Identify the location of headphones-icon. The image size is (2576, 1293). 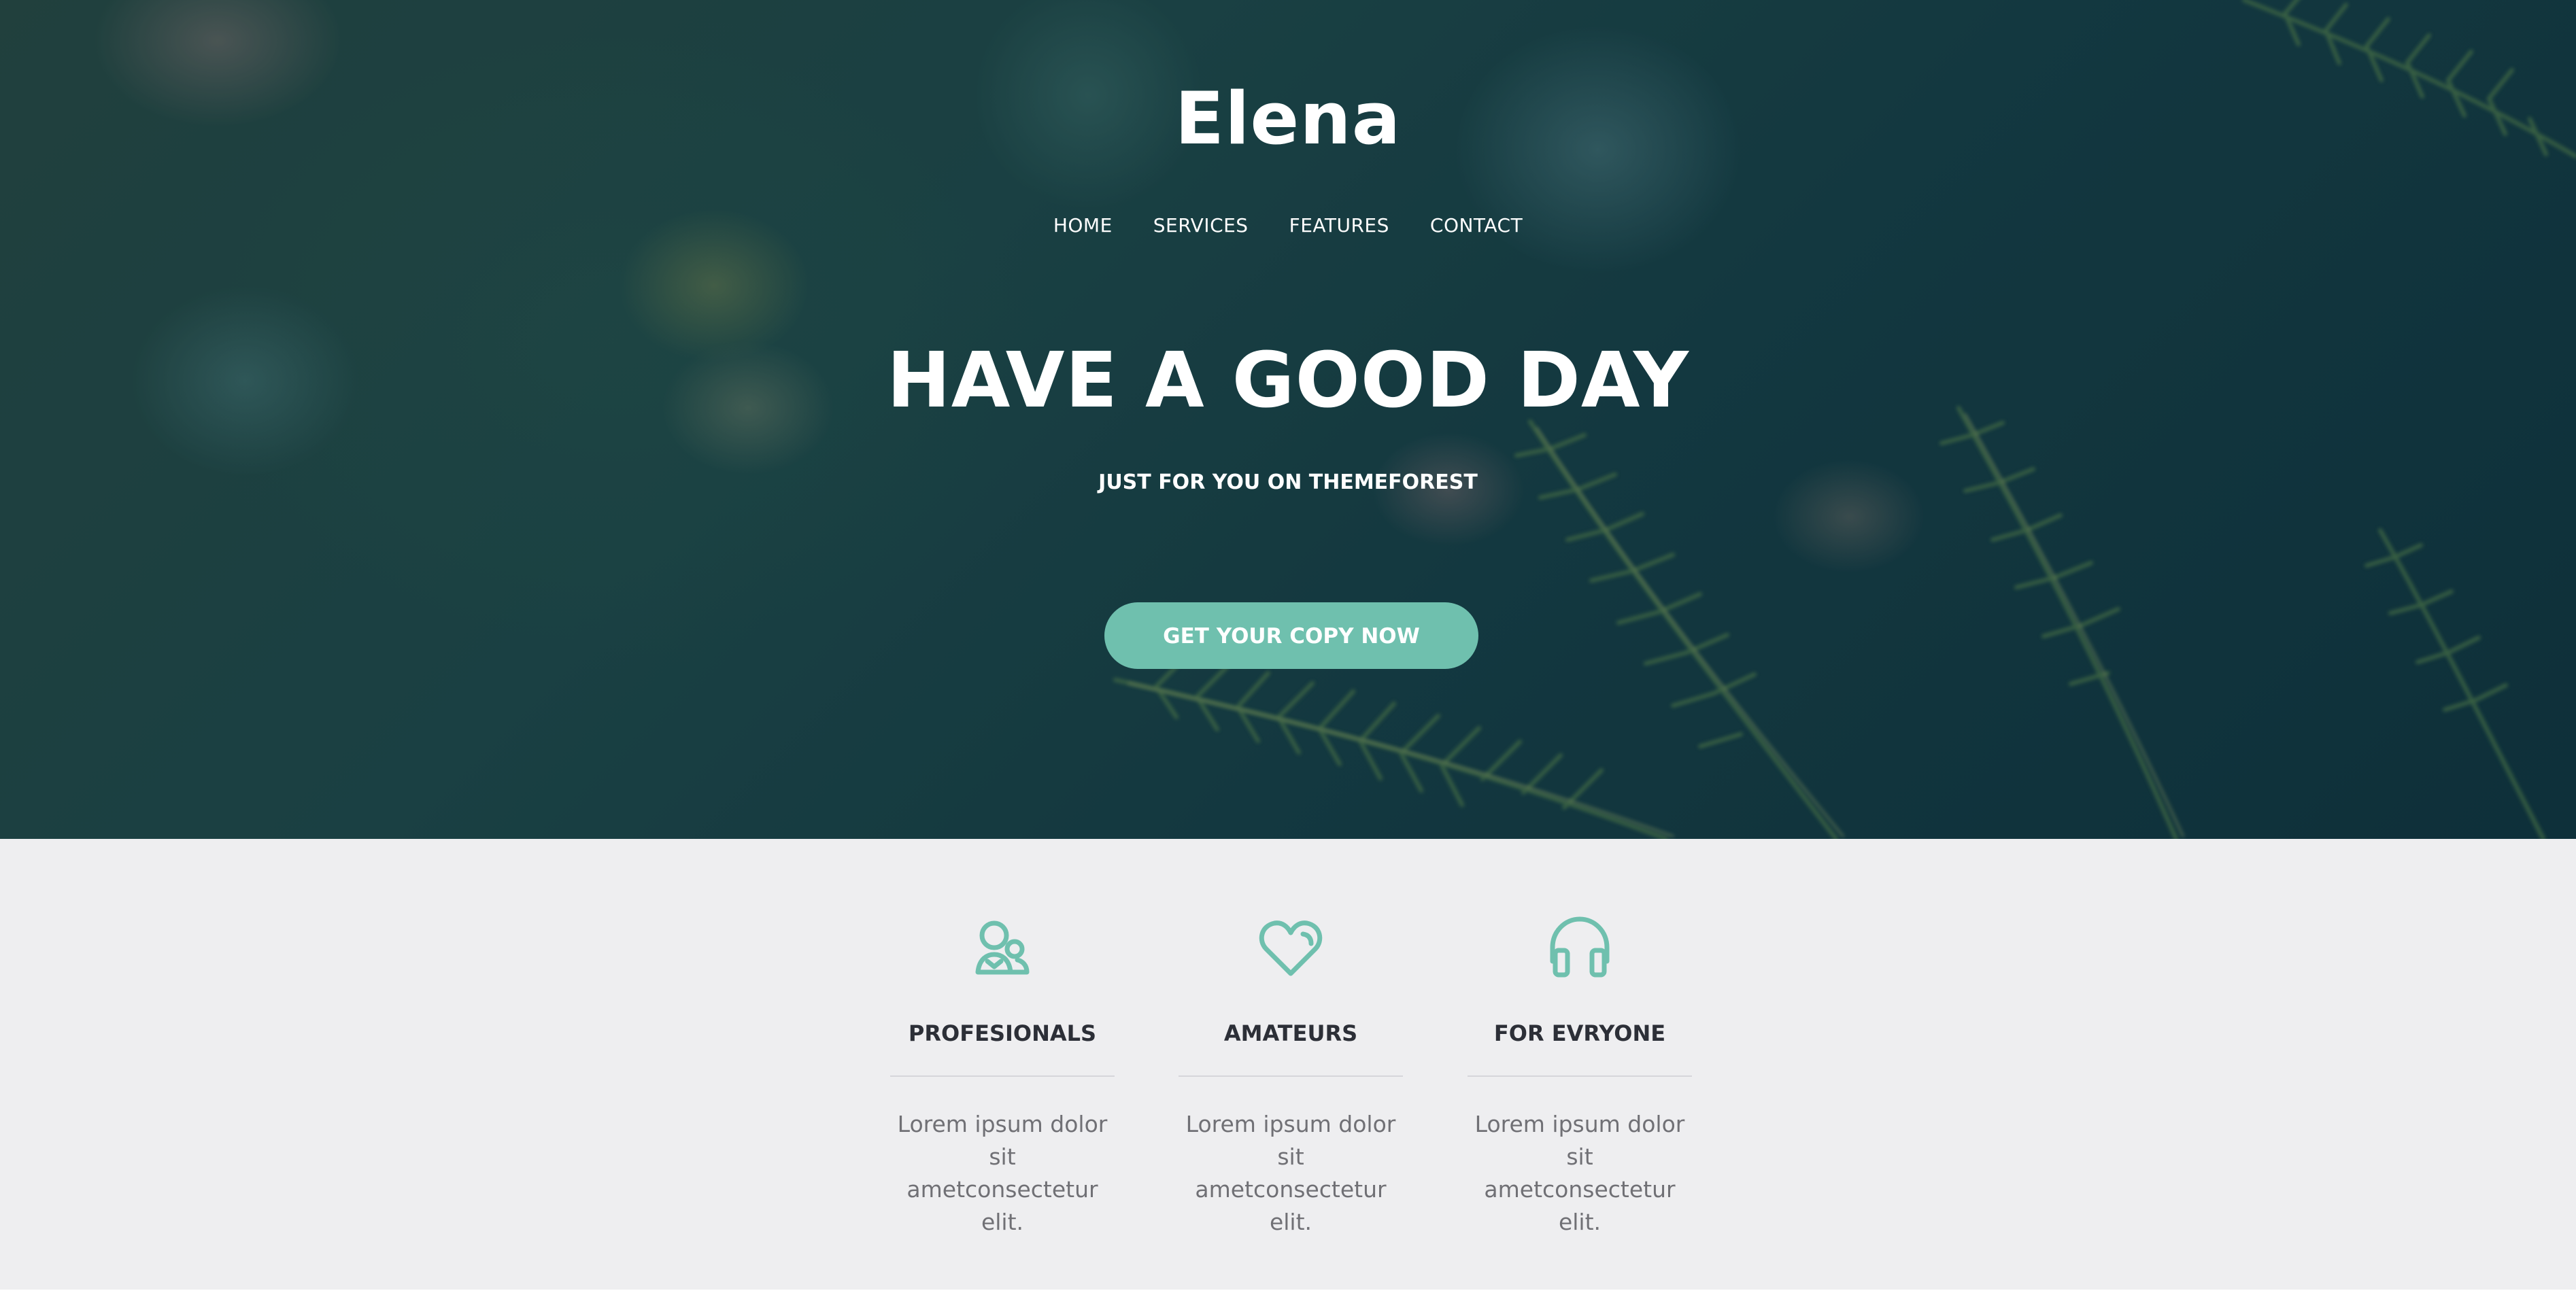
(1580, 947).